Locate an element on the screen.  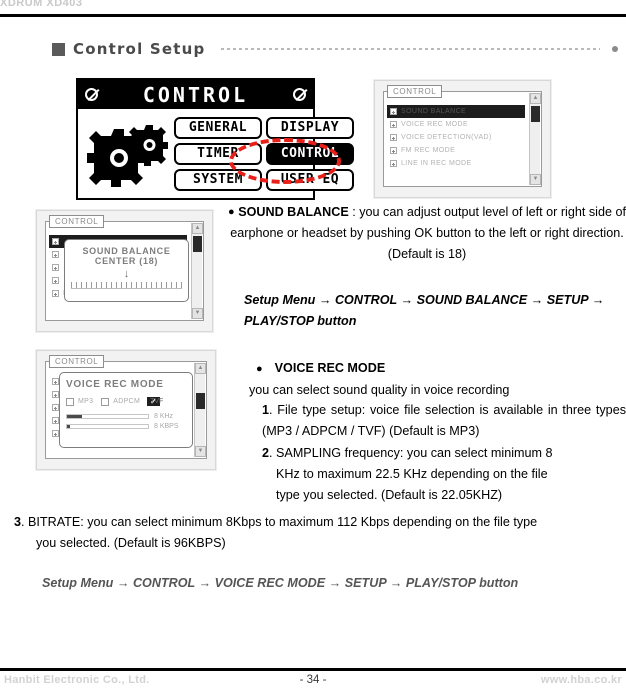
tree-item-label: SOUND BALANCE is located at coordinates (434, 111).